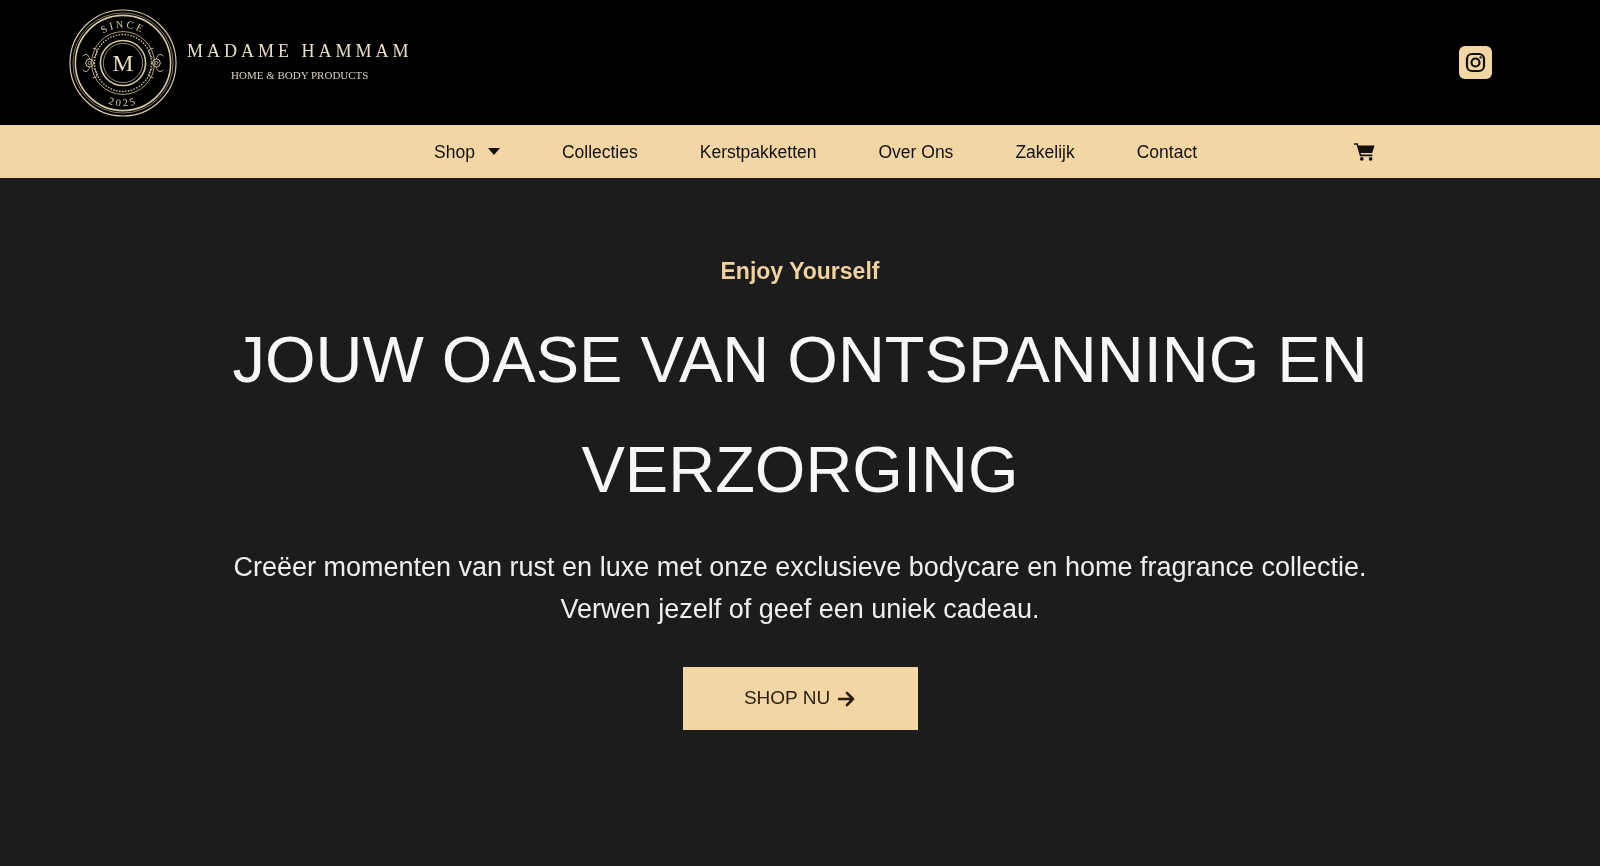 The image size is (1600, 866). Describe the element at coordinates (122, 26) in the screenshot. I see `emblem-text: SINCE` at that location.